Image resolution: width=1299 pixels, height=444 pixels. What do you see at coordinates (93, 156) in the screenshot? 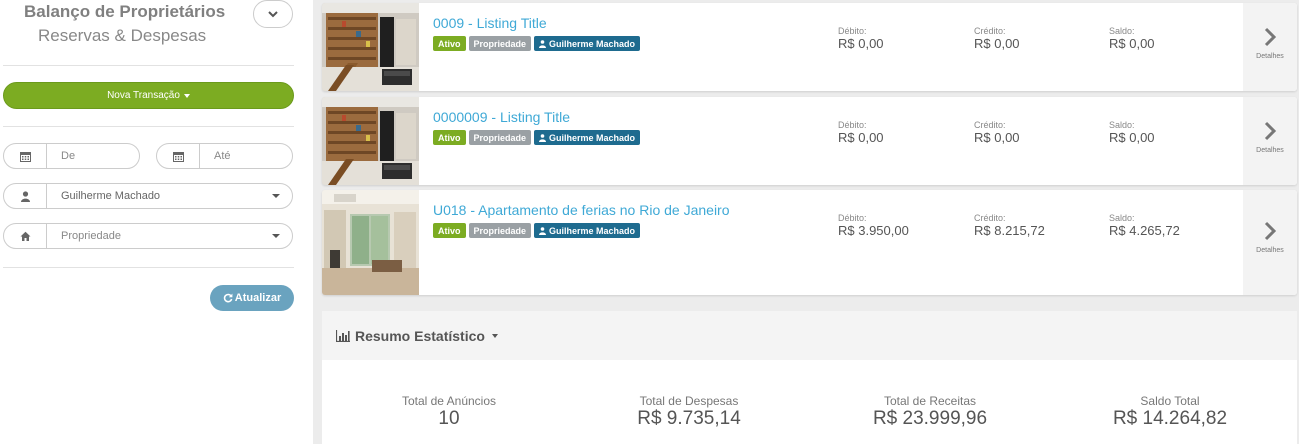
I see `date-from-input: De` at bounding box center [93, 156].